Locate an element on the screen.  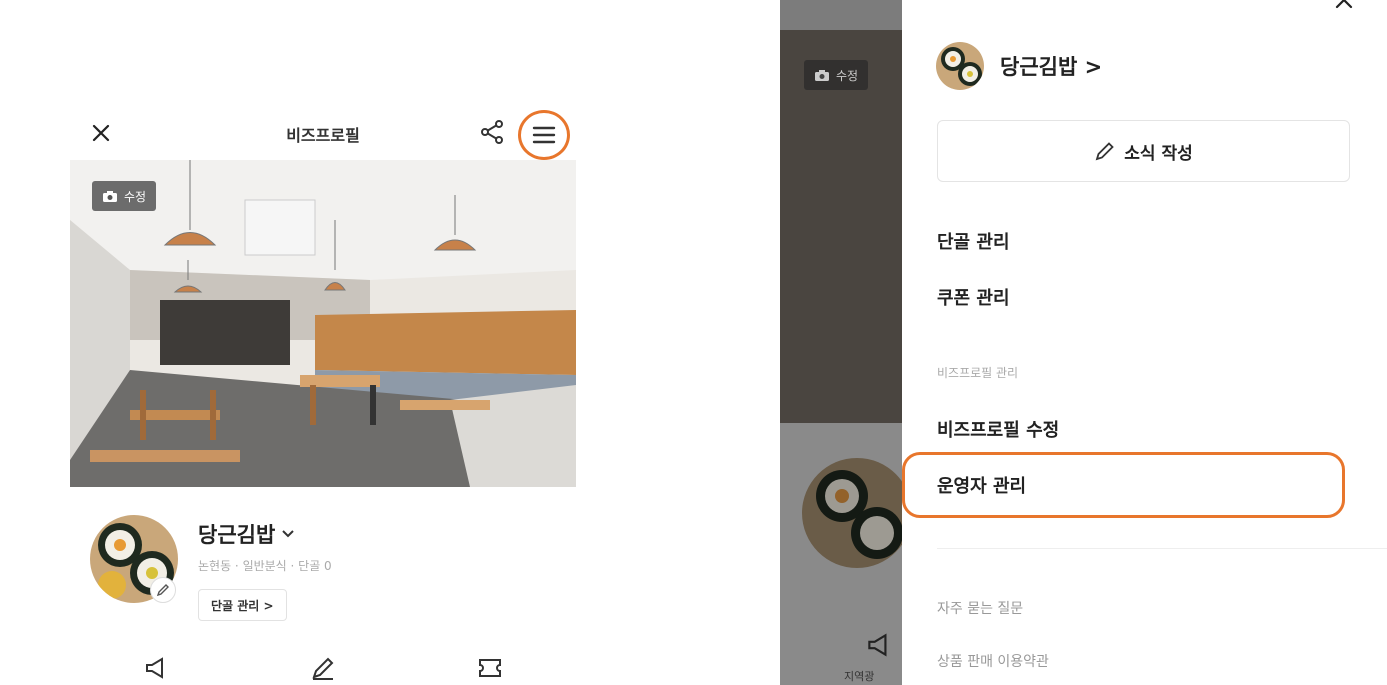
profile-section: 당근김밥 논현동 · 일반분식 · 단골 0 단골 관리 > is located at coordinates (330, 570).